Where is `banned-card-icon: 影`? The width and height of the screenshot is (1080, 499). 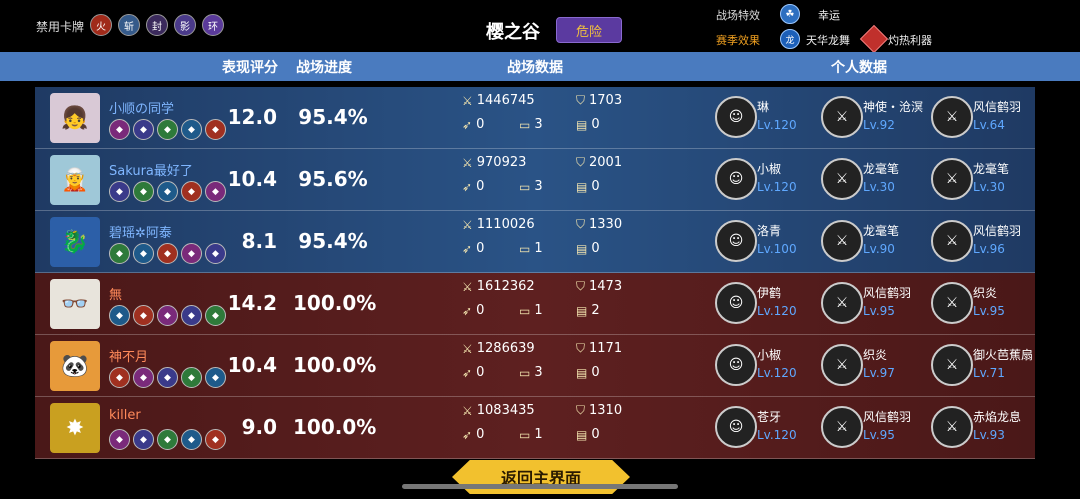
banned-card-icon: 影 is located at coordinates (185, 25).